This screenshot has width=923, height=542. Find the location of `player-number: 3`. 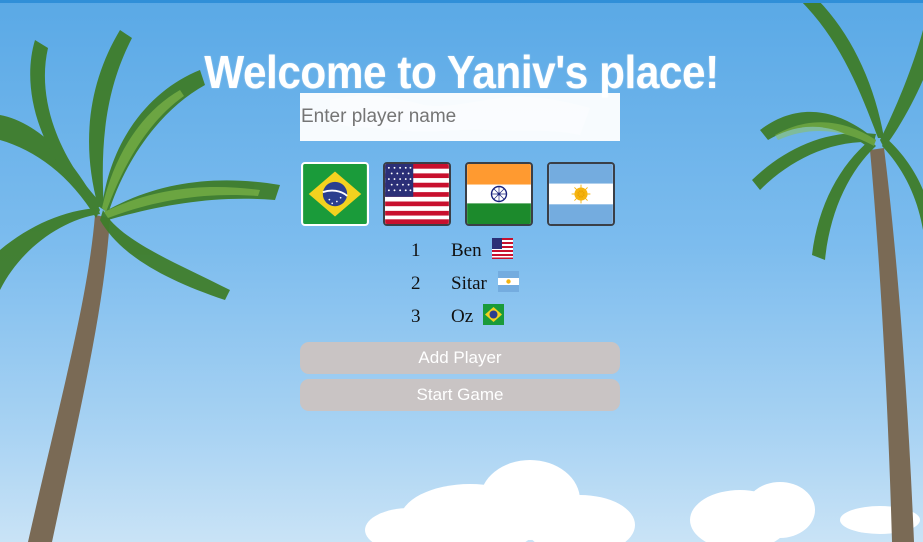

player-number: 3 is located at coordinates (416, 316).